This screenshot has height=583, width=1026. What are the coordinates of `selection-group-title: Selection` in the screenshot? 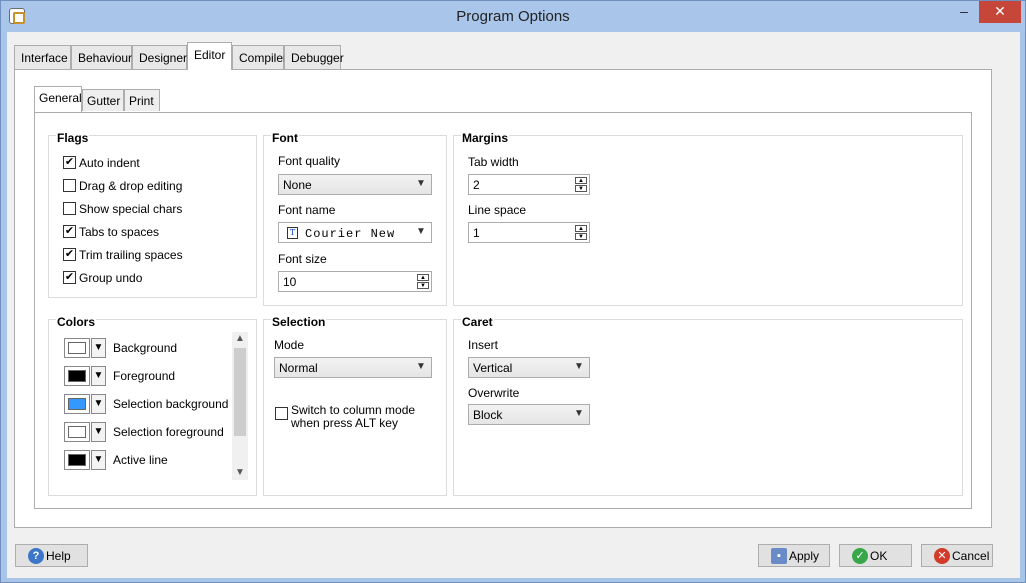 It's located at (299, 322).